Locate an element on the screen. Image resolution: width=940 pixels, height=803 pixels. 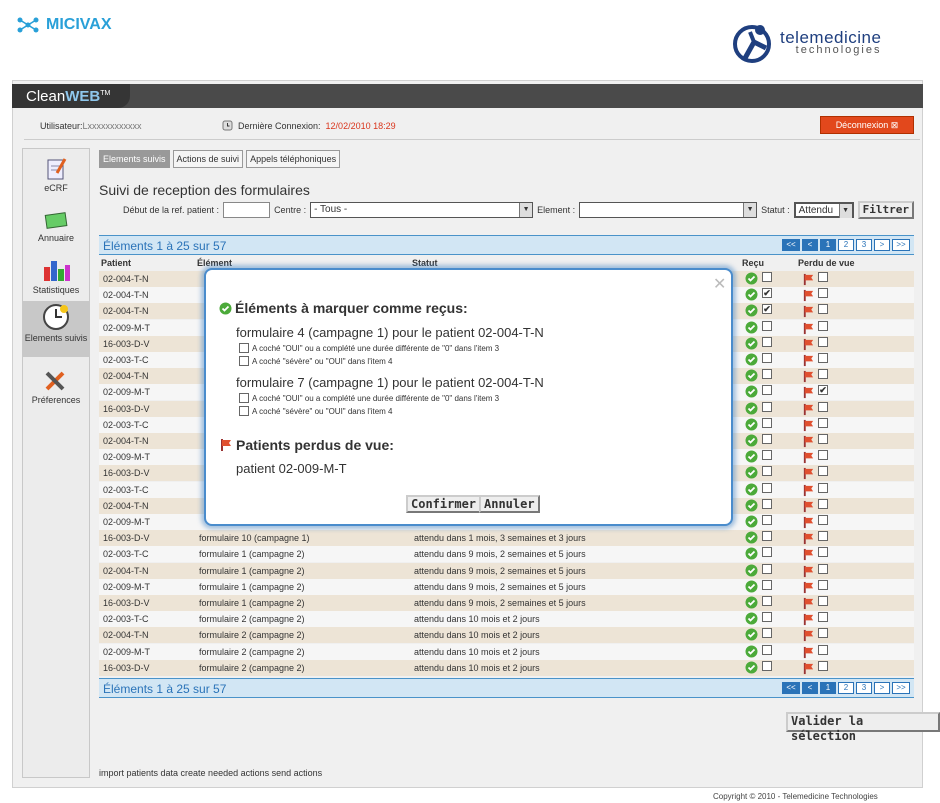
centre-select: - Tous - ▼ is located at coordinates (422, 210).